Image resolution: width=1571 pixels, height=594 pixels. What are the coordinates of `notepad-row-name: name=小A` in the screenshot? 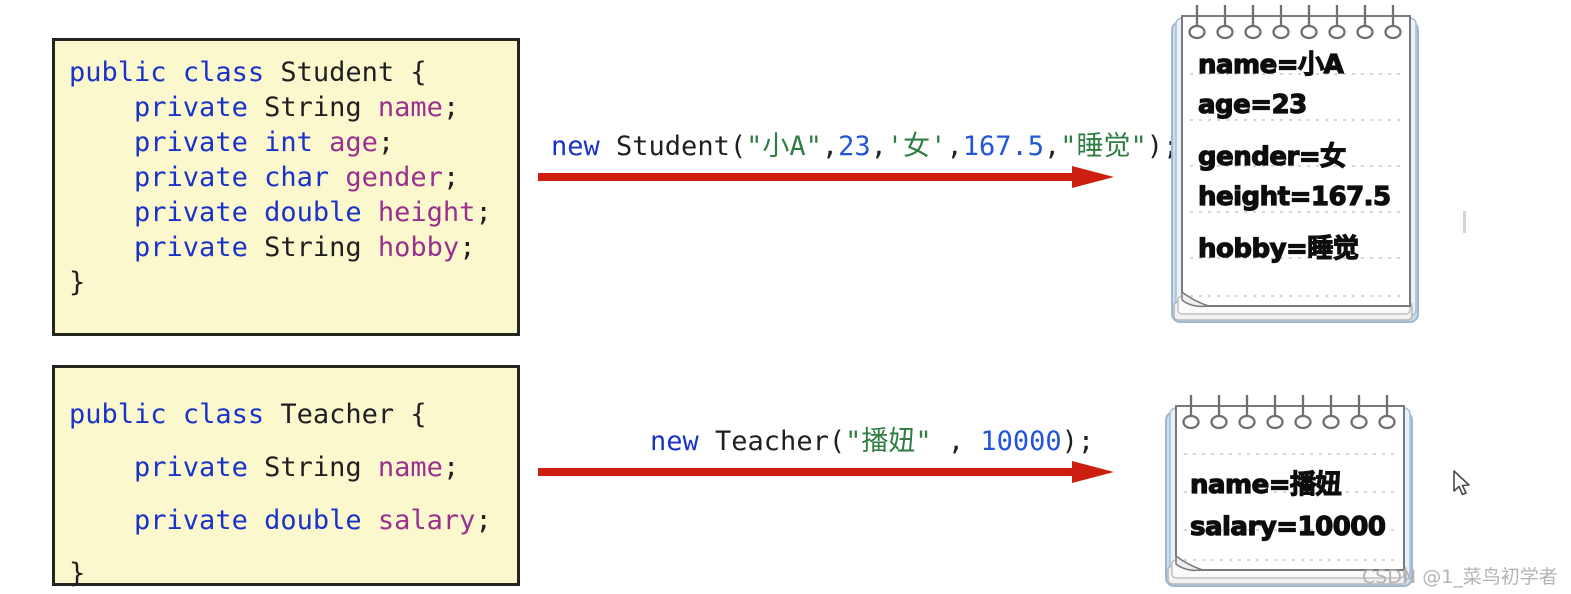 It's located at (1270, 64).